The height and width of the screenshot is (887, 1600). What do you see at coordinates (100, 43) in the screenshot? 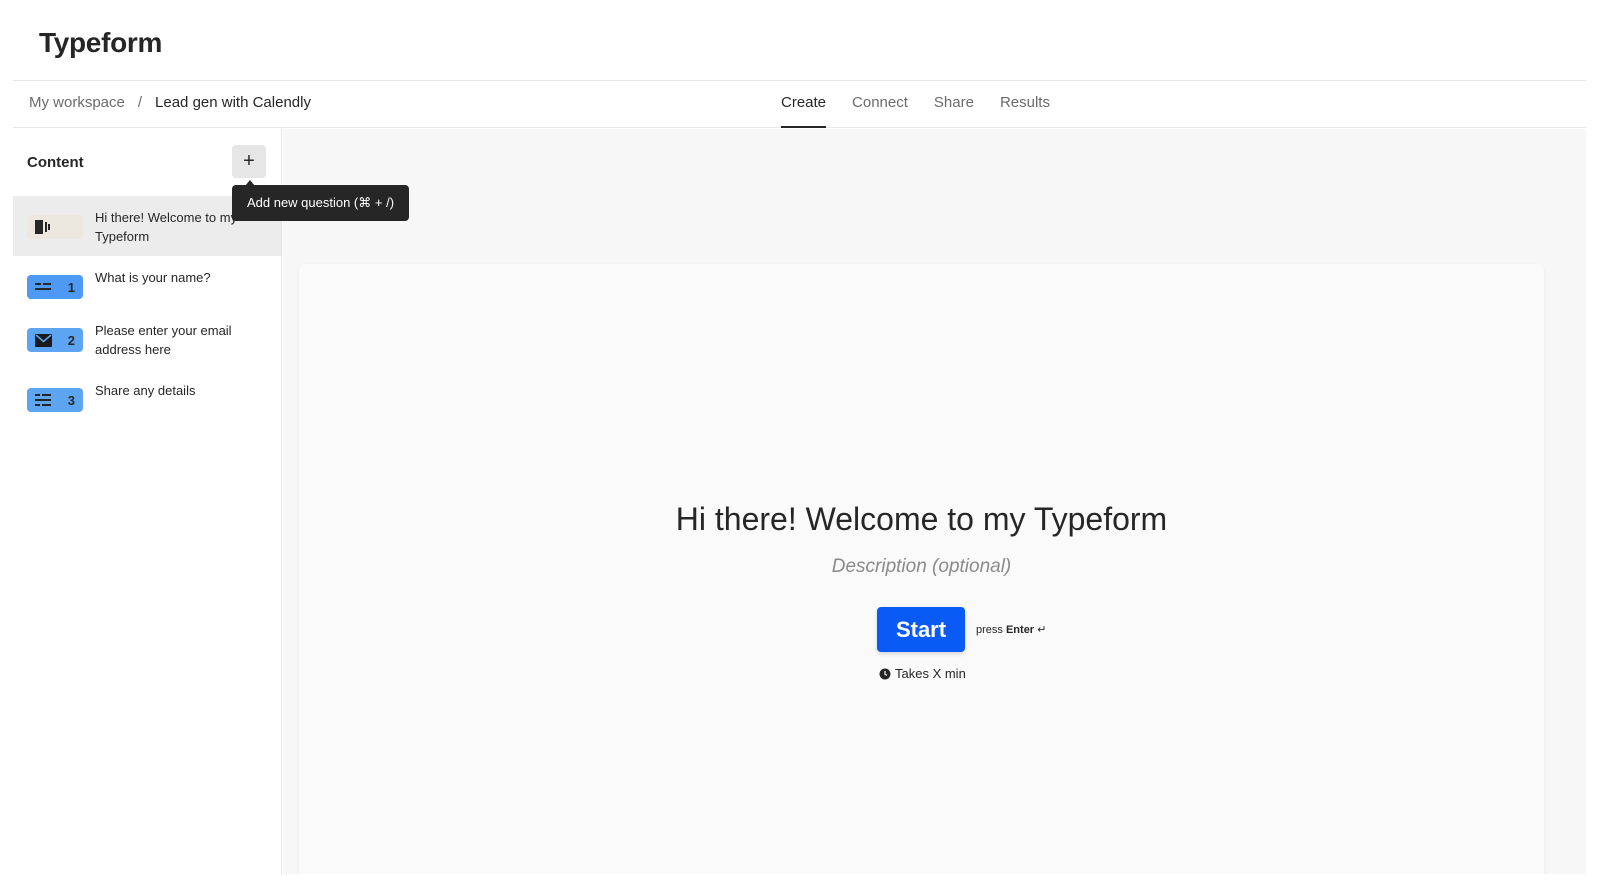
I see `typeform-logo: Typeform` at bounding box center [100, 43].